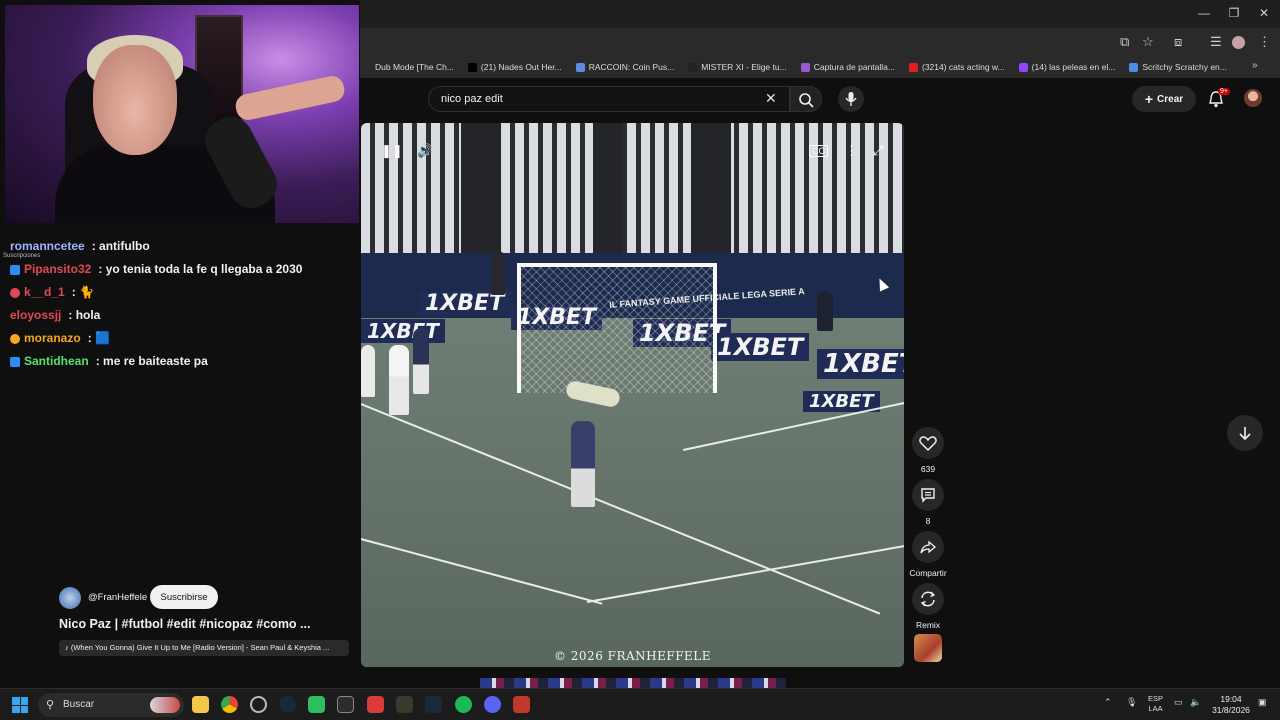 The height and width of the screenshot is (720, 1280). I want to click on media-controls-icon: ☰, so click(1216, 42).